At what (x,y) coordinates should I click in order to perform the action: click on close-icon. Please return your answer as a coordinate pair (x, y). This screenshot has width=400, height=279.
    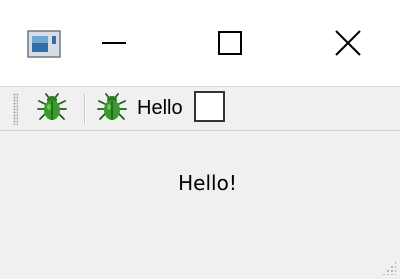
    Looking at the image, I should click on (348, 43).